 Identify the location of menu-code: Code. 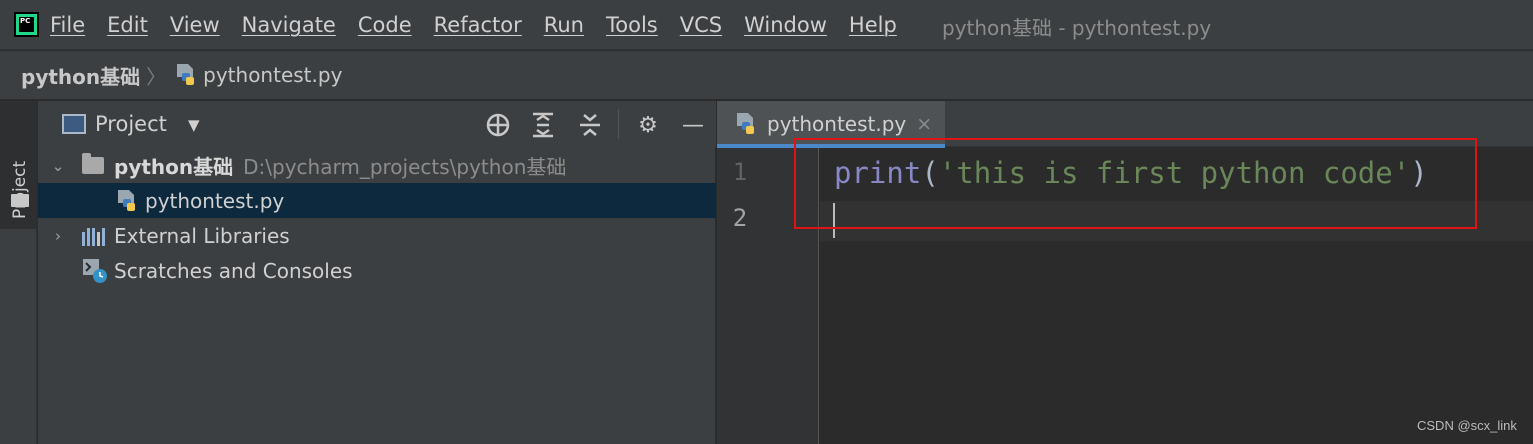
(385, 25).